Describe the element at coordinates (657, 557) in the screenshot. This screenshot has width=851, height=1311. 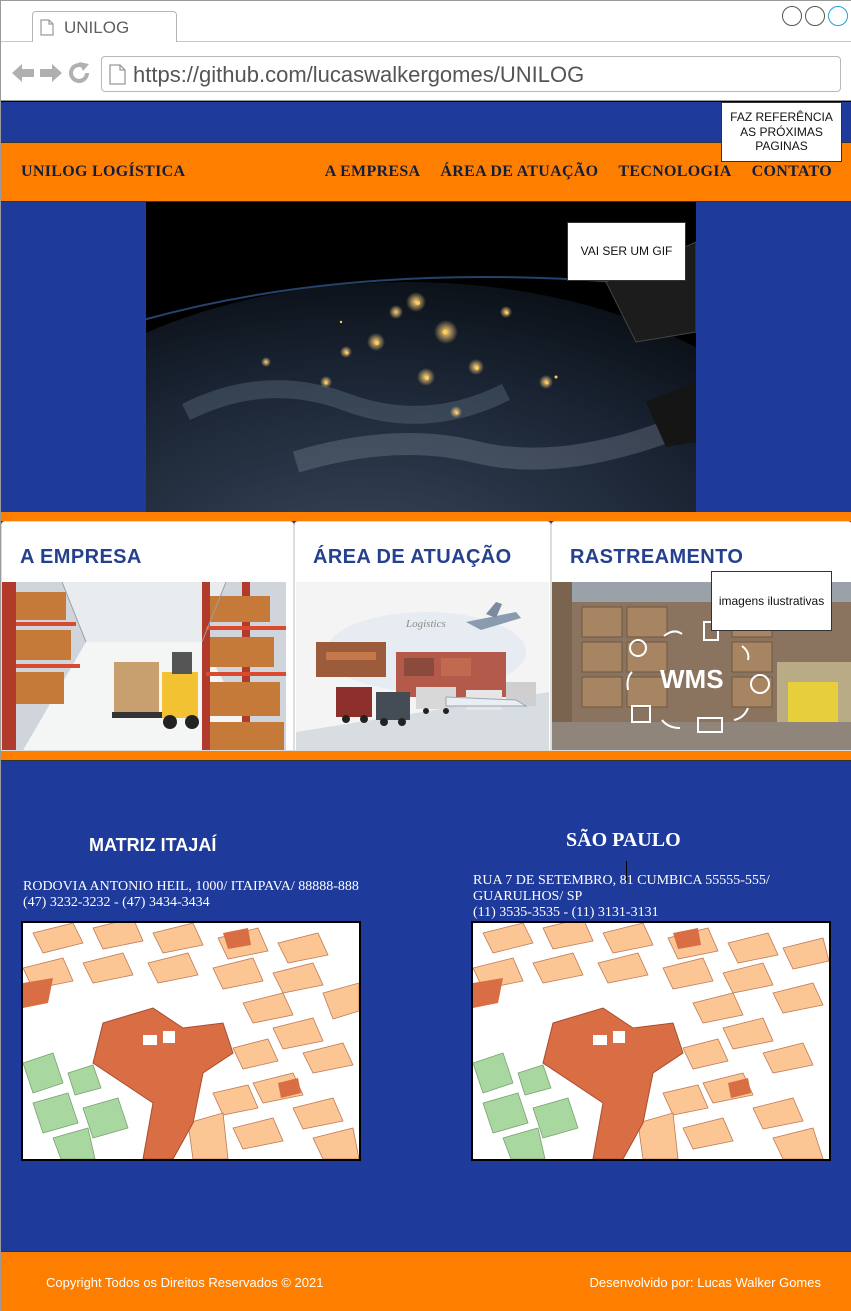
I see `card-title: RASTREAMENTO` at that location.